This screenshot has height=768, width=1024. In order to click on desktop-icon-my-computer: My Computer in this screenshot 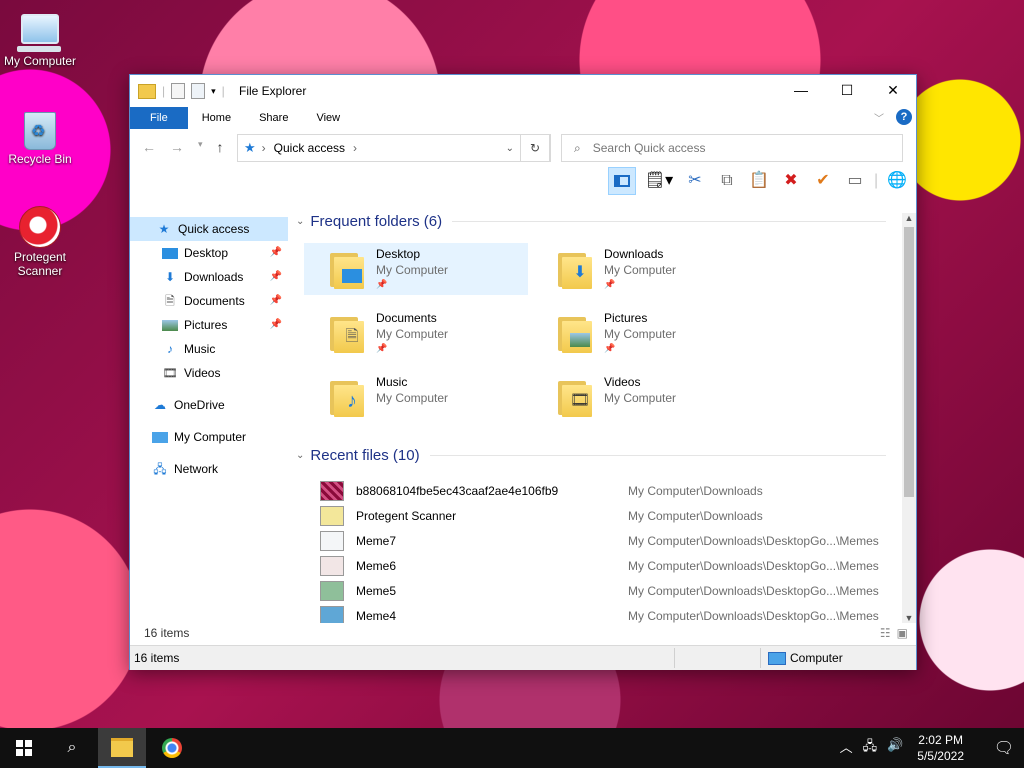, I will do `click(40, 38)`.